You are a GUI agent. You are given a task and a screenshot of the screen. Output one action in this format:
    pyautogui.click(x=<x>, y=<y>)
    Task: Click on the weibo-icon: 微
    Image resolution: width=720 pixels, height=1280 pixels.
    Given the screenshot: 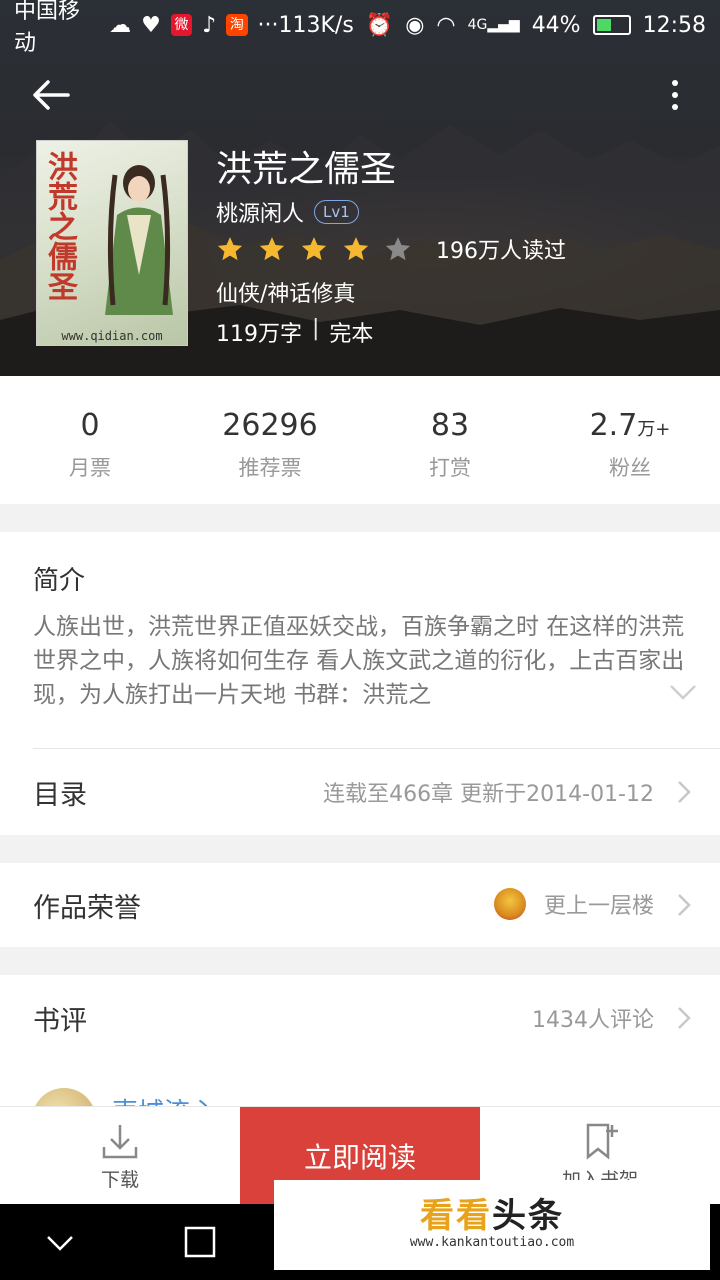 What is the action you would take?
    pyautogui.click(x=181, y=25)
    